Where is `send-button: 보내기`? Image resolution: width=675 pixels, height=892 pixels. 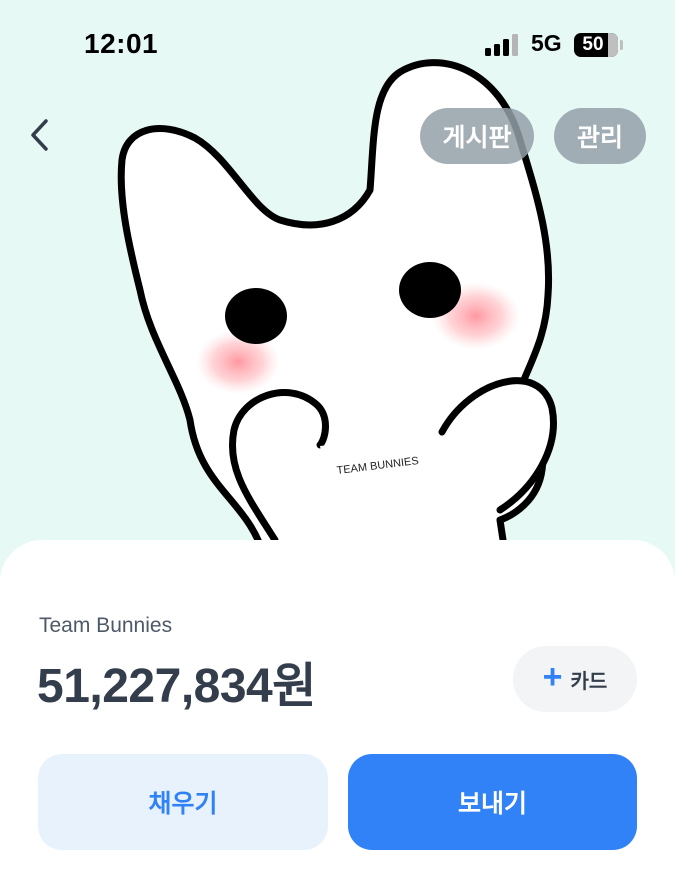
send-button: 보내기 is located at coordinates (492, 802).